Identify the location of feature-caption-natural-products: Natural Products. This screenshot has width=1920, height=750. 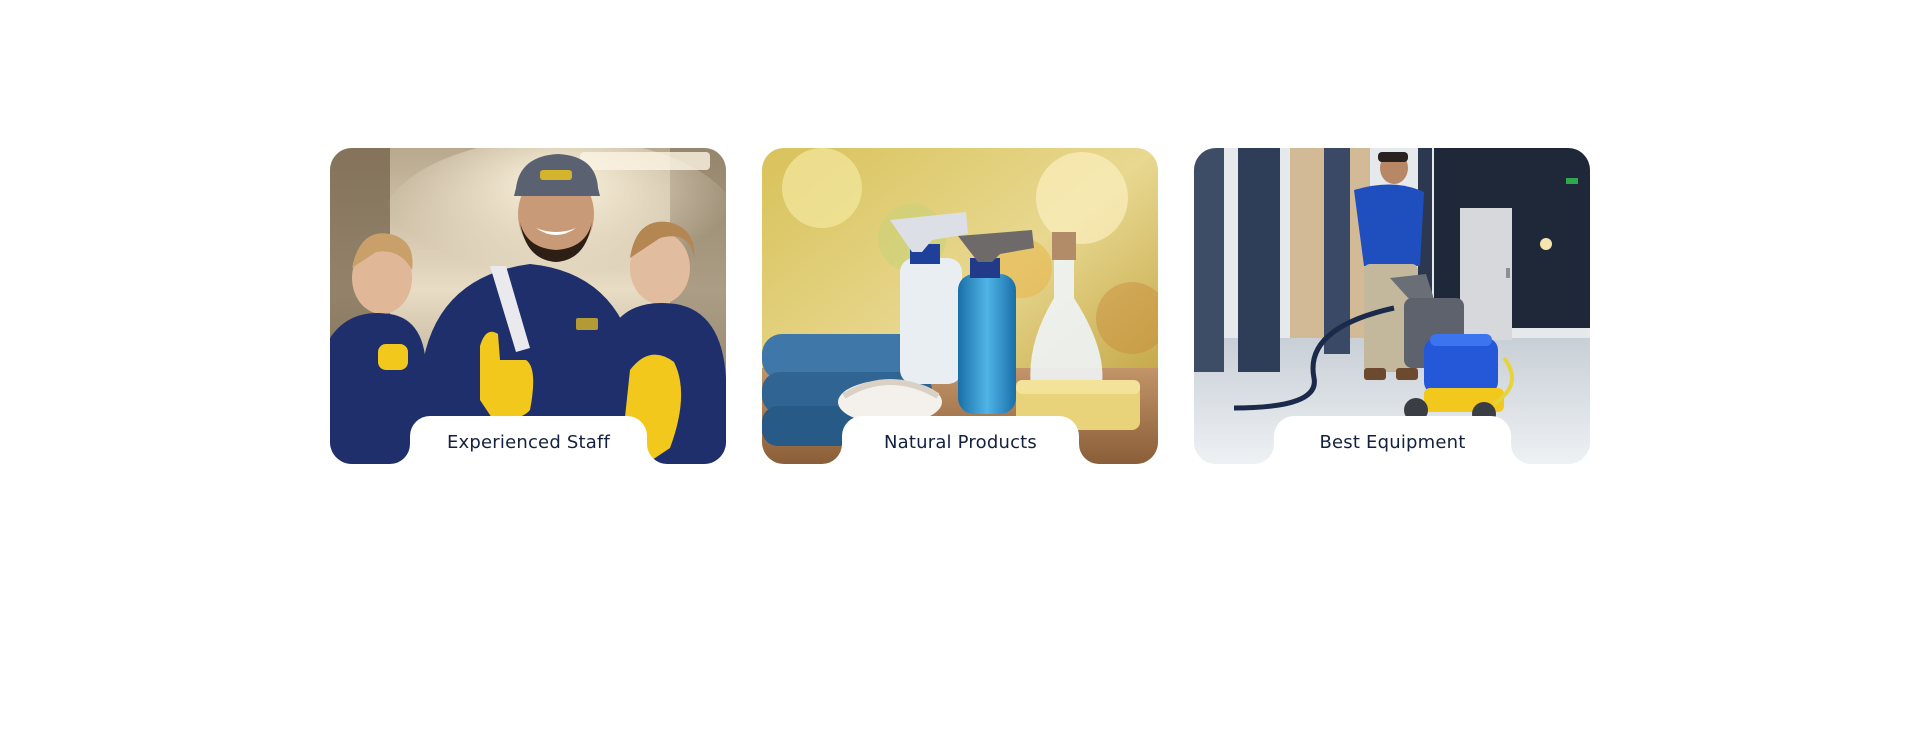
(960, 442).